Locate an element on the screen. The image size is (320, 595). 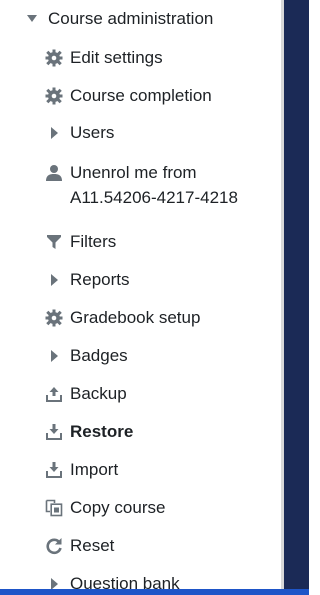
copy-course-label: Copy course is located at coordinates (118, 507).